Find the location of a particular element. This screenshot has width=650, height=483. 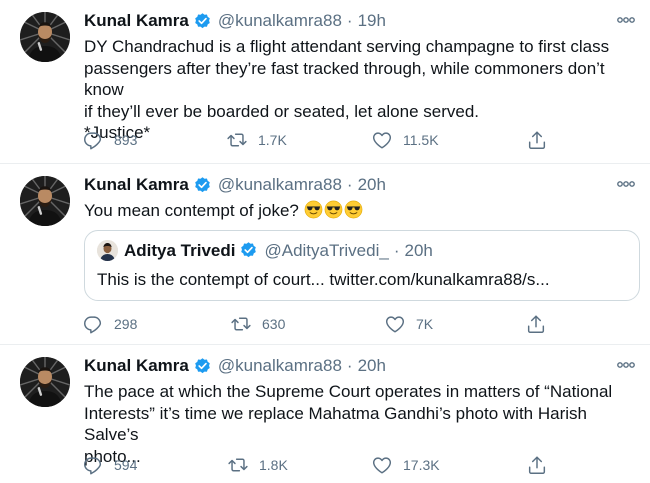

reply-count: 594 is located at coordinates (126, 465).